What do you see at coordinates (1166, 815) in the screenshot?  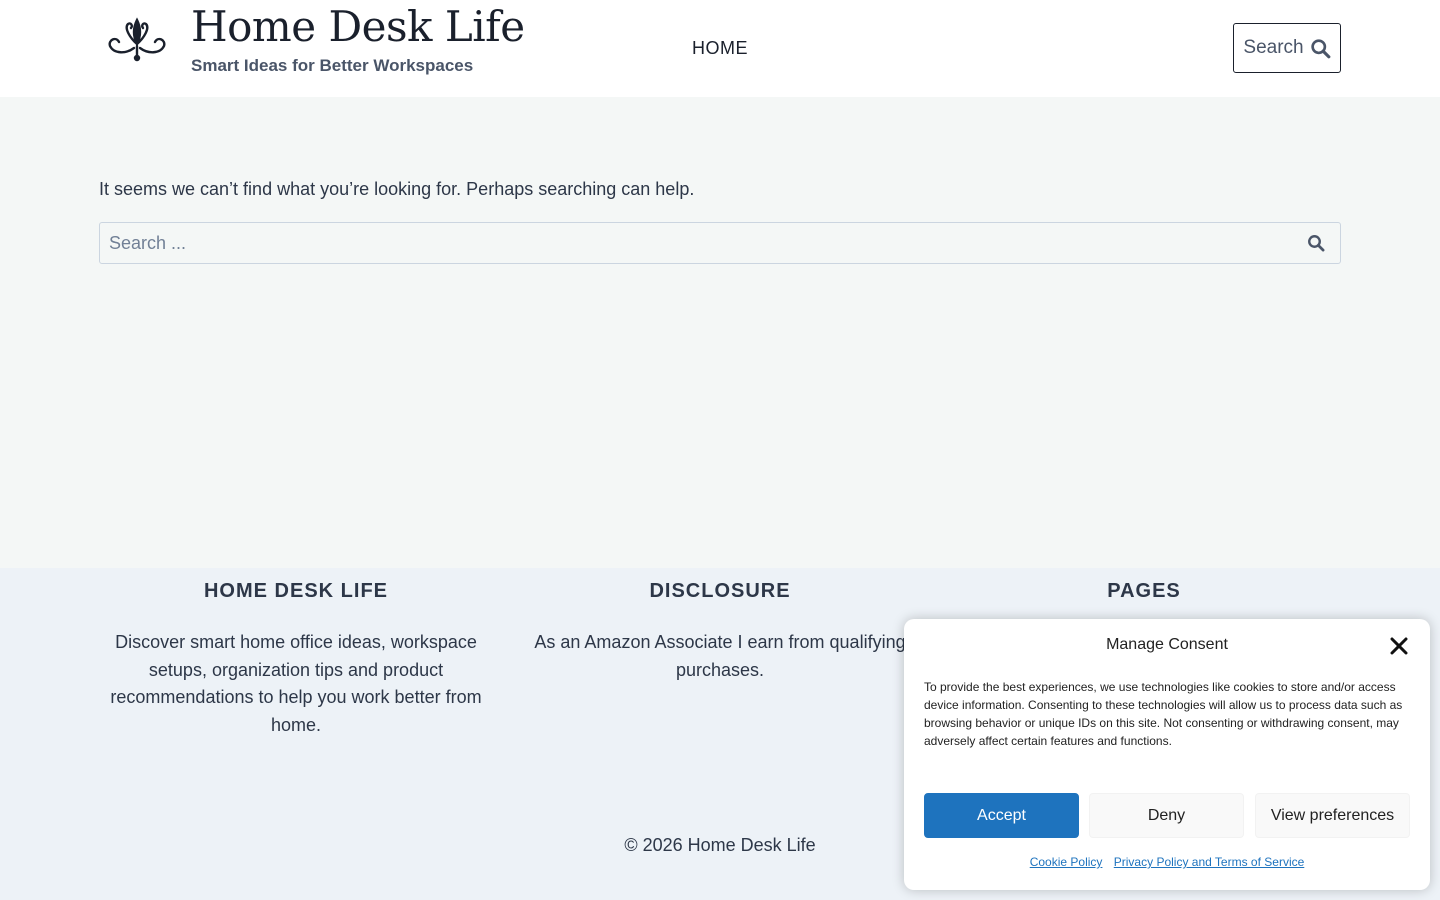 I see `deny-button: Deny` at bounding box center [1166, 815].